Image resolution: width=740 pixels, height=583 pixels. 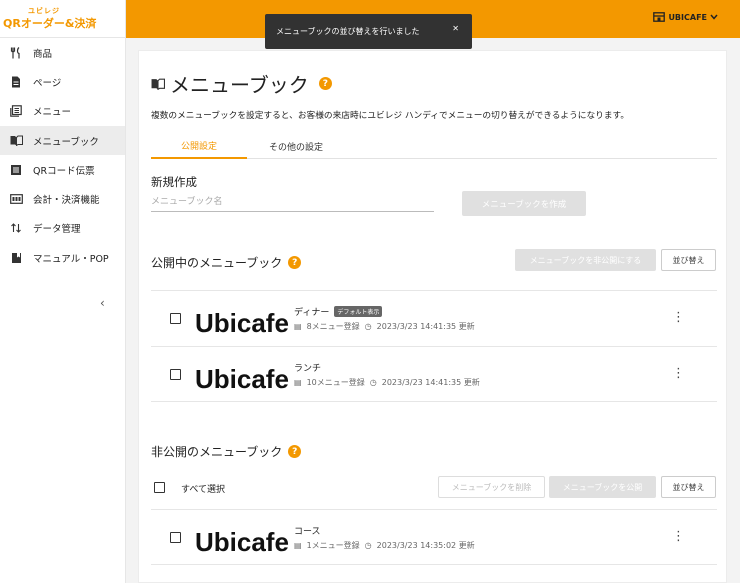 I want to click on close-icon: ✕, so click(x=455, y=28).